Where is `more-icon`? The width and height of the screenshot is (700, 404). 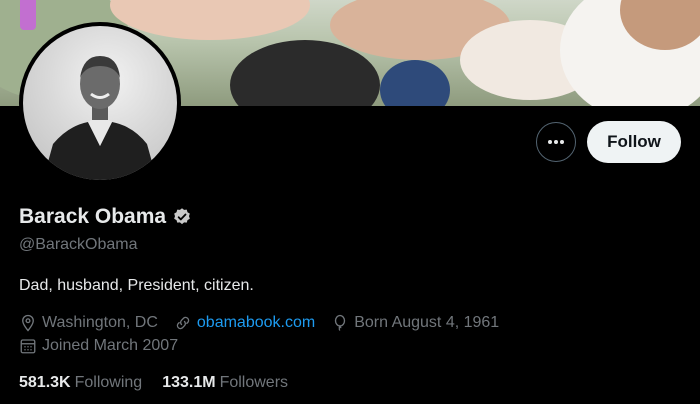
more-icon is located at coordinates (556, 142).